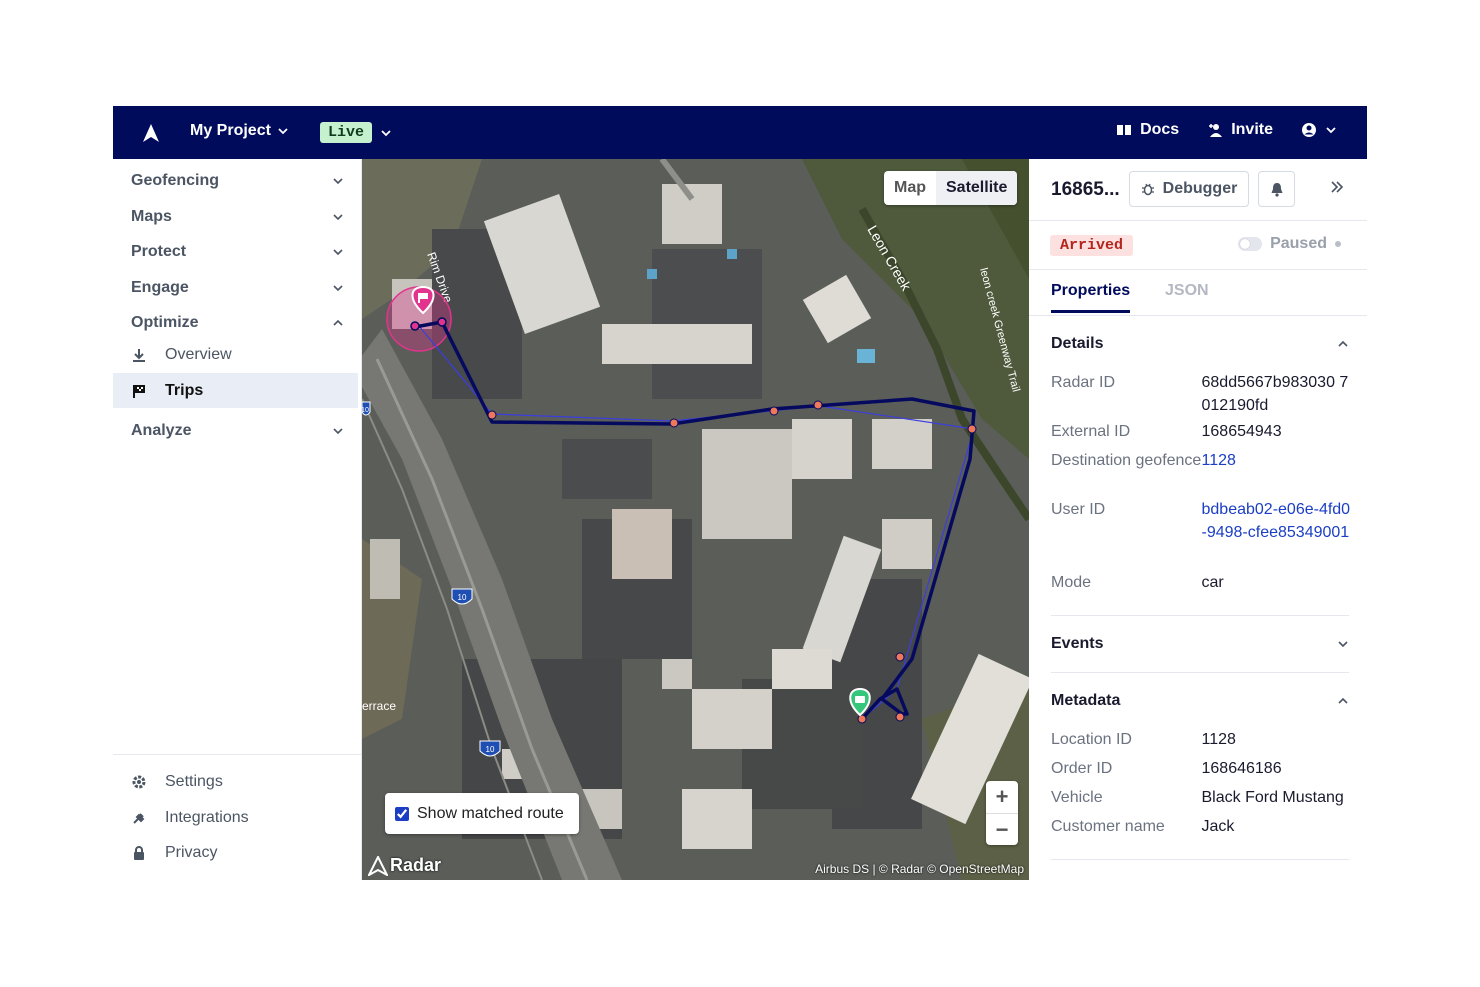 The image size is (1480, 987). Describe the element at coordinates (1241, 431) in the screenshot. I see `external-id-value: 168654943` at that location.